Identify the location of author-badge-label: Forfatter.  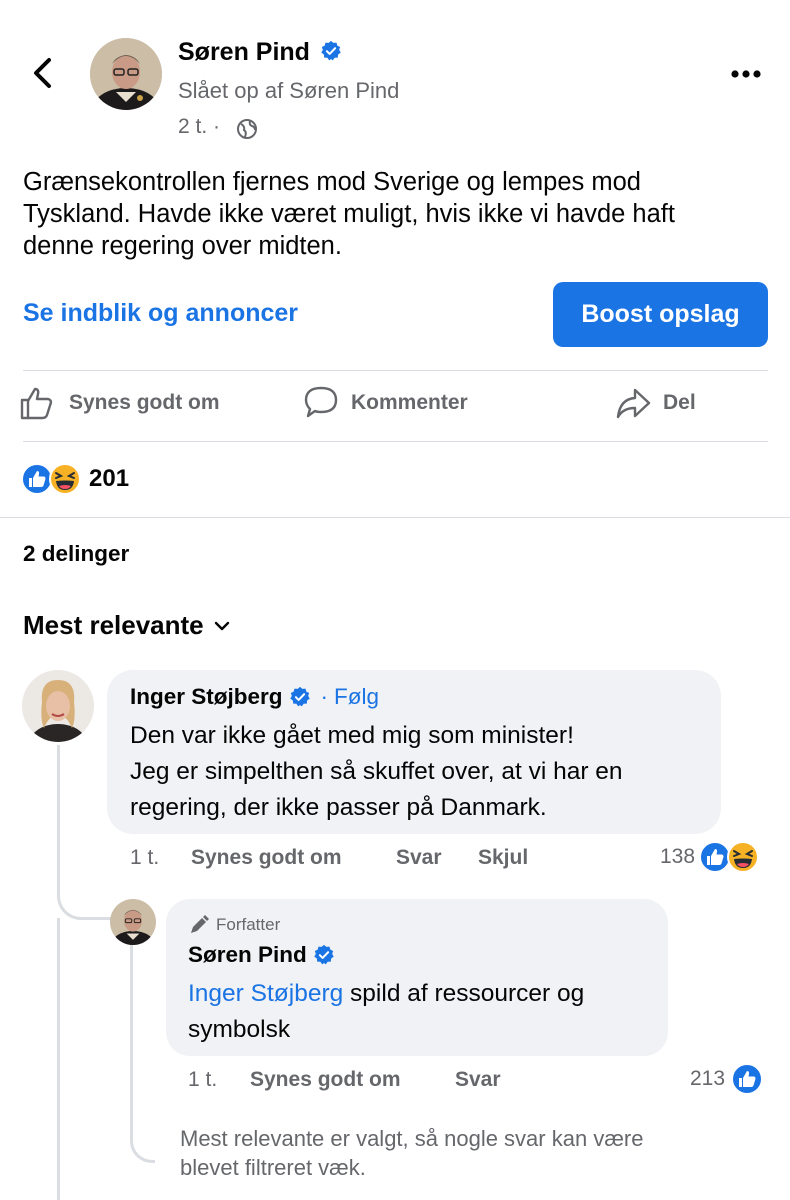
(248, 924).